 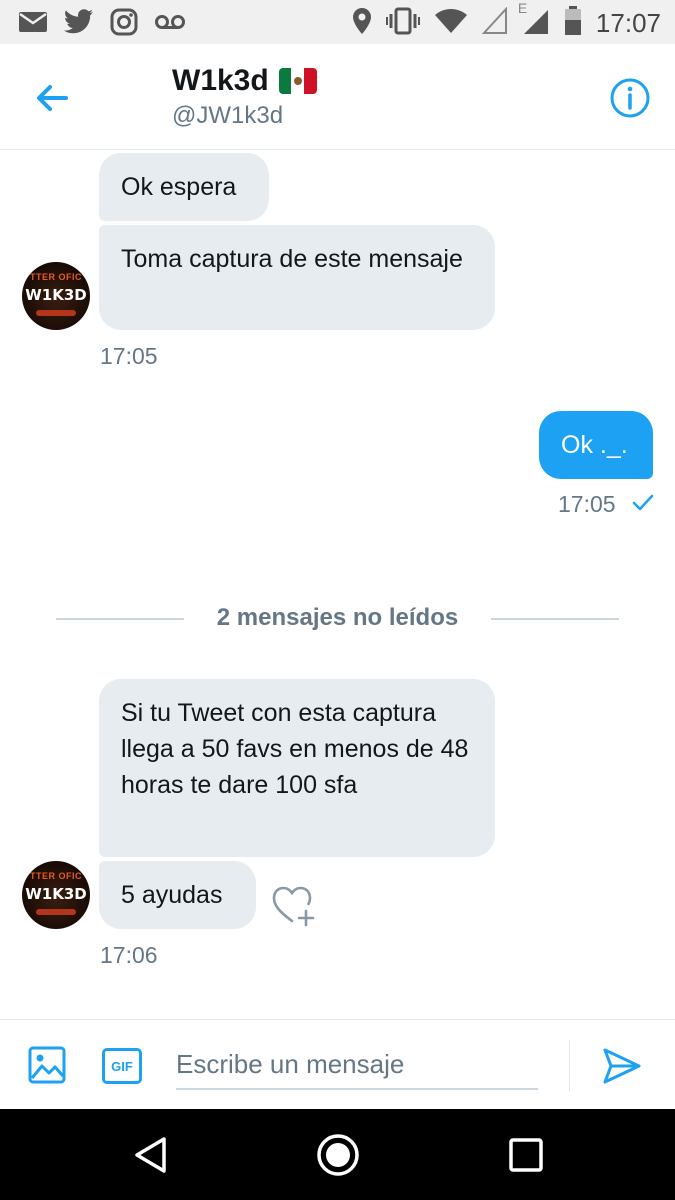 What do you see at coordinates (526, 1155) in the screenshot?
I see `square-recents-icon` at bounding box center [526, 1155].